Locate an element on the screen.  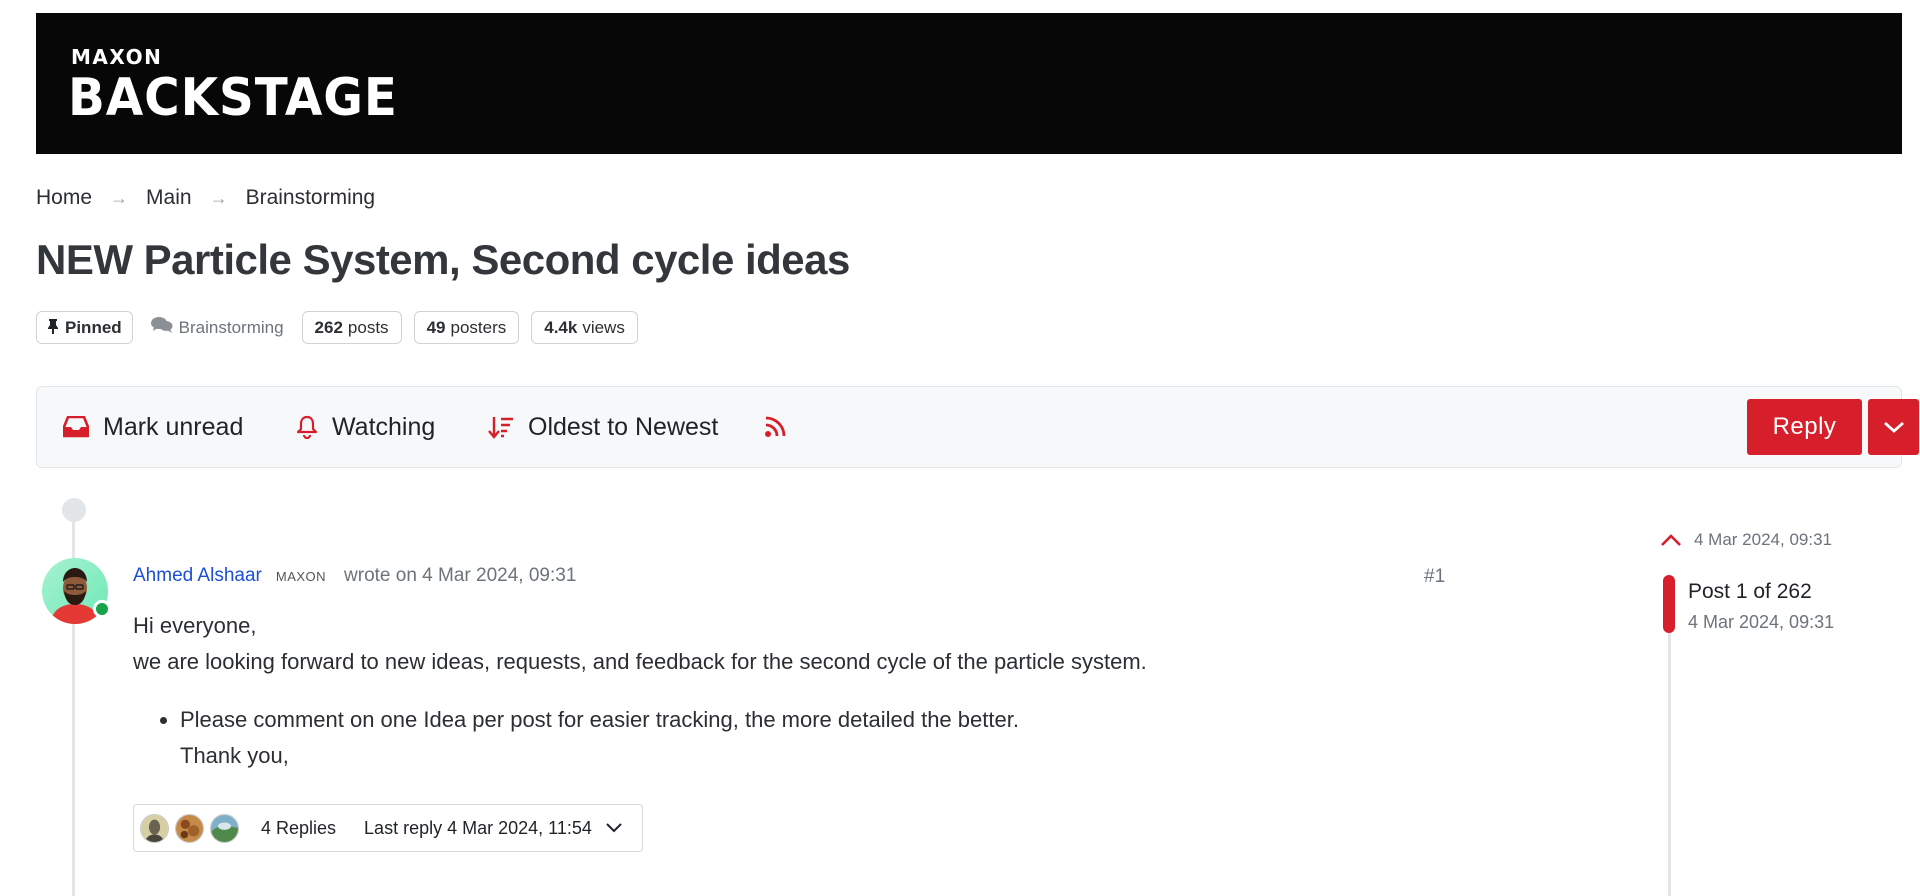
pin-icon is located at coordinates (53, 328).